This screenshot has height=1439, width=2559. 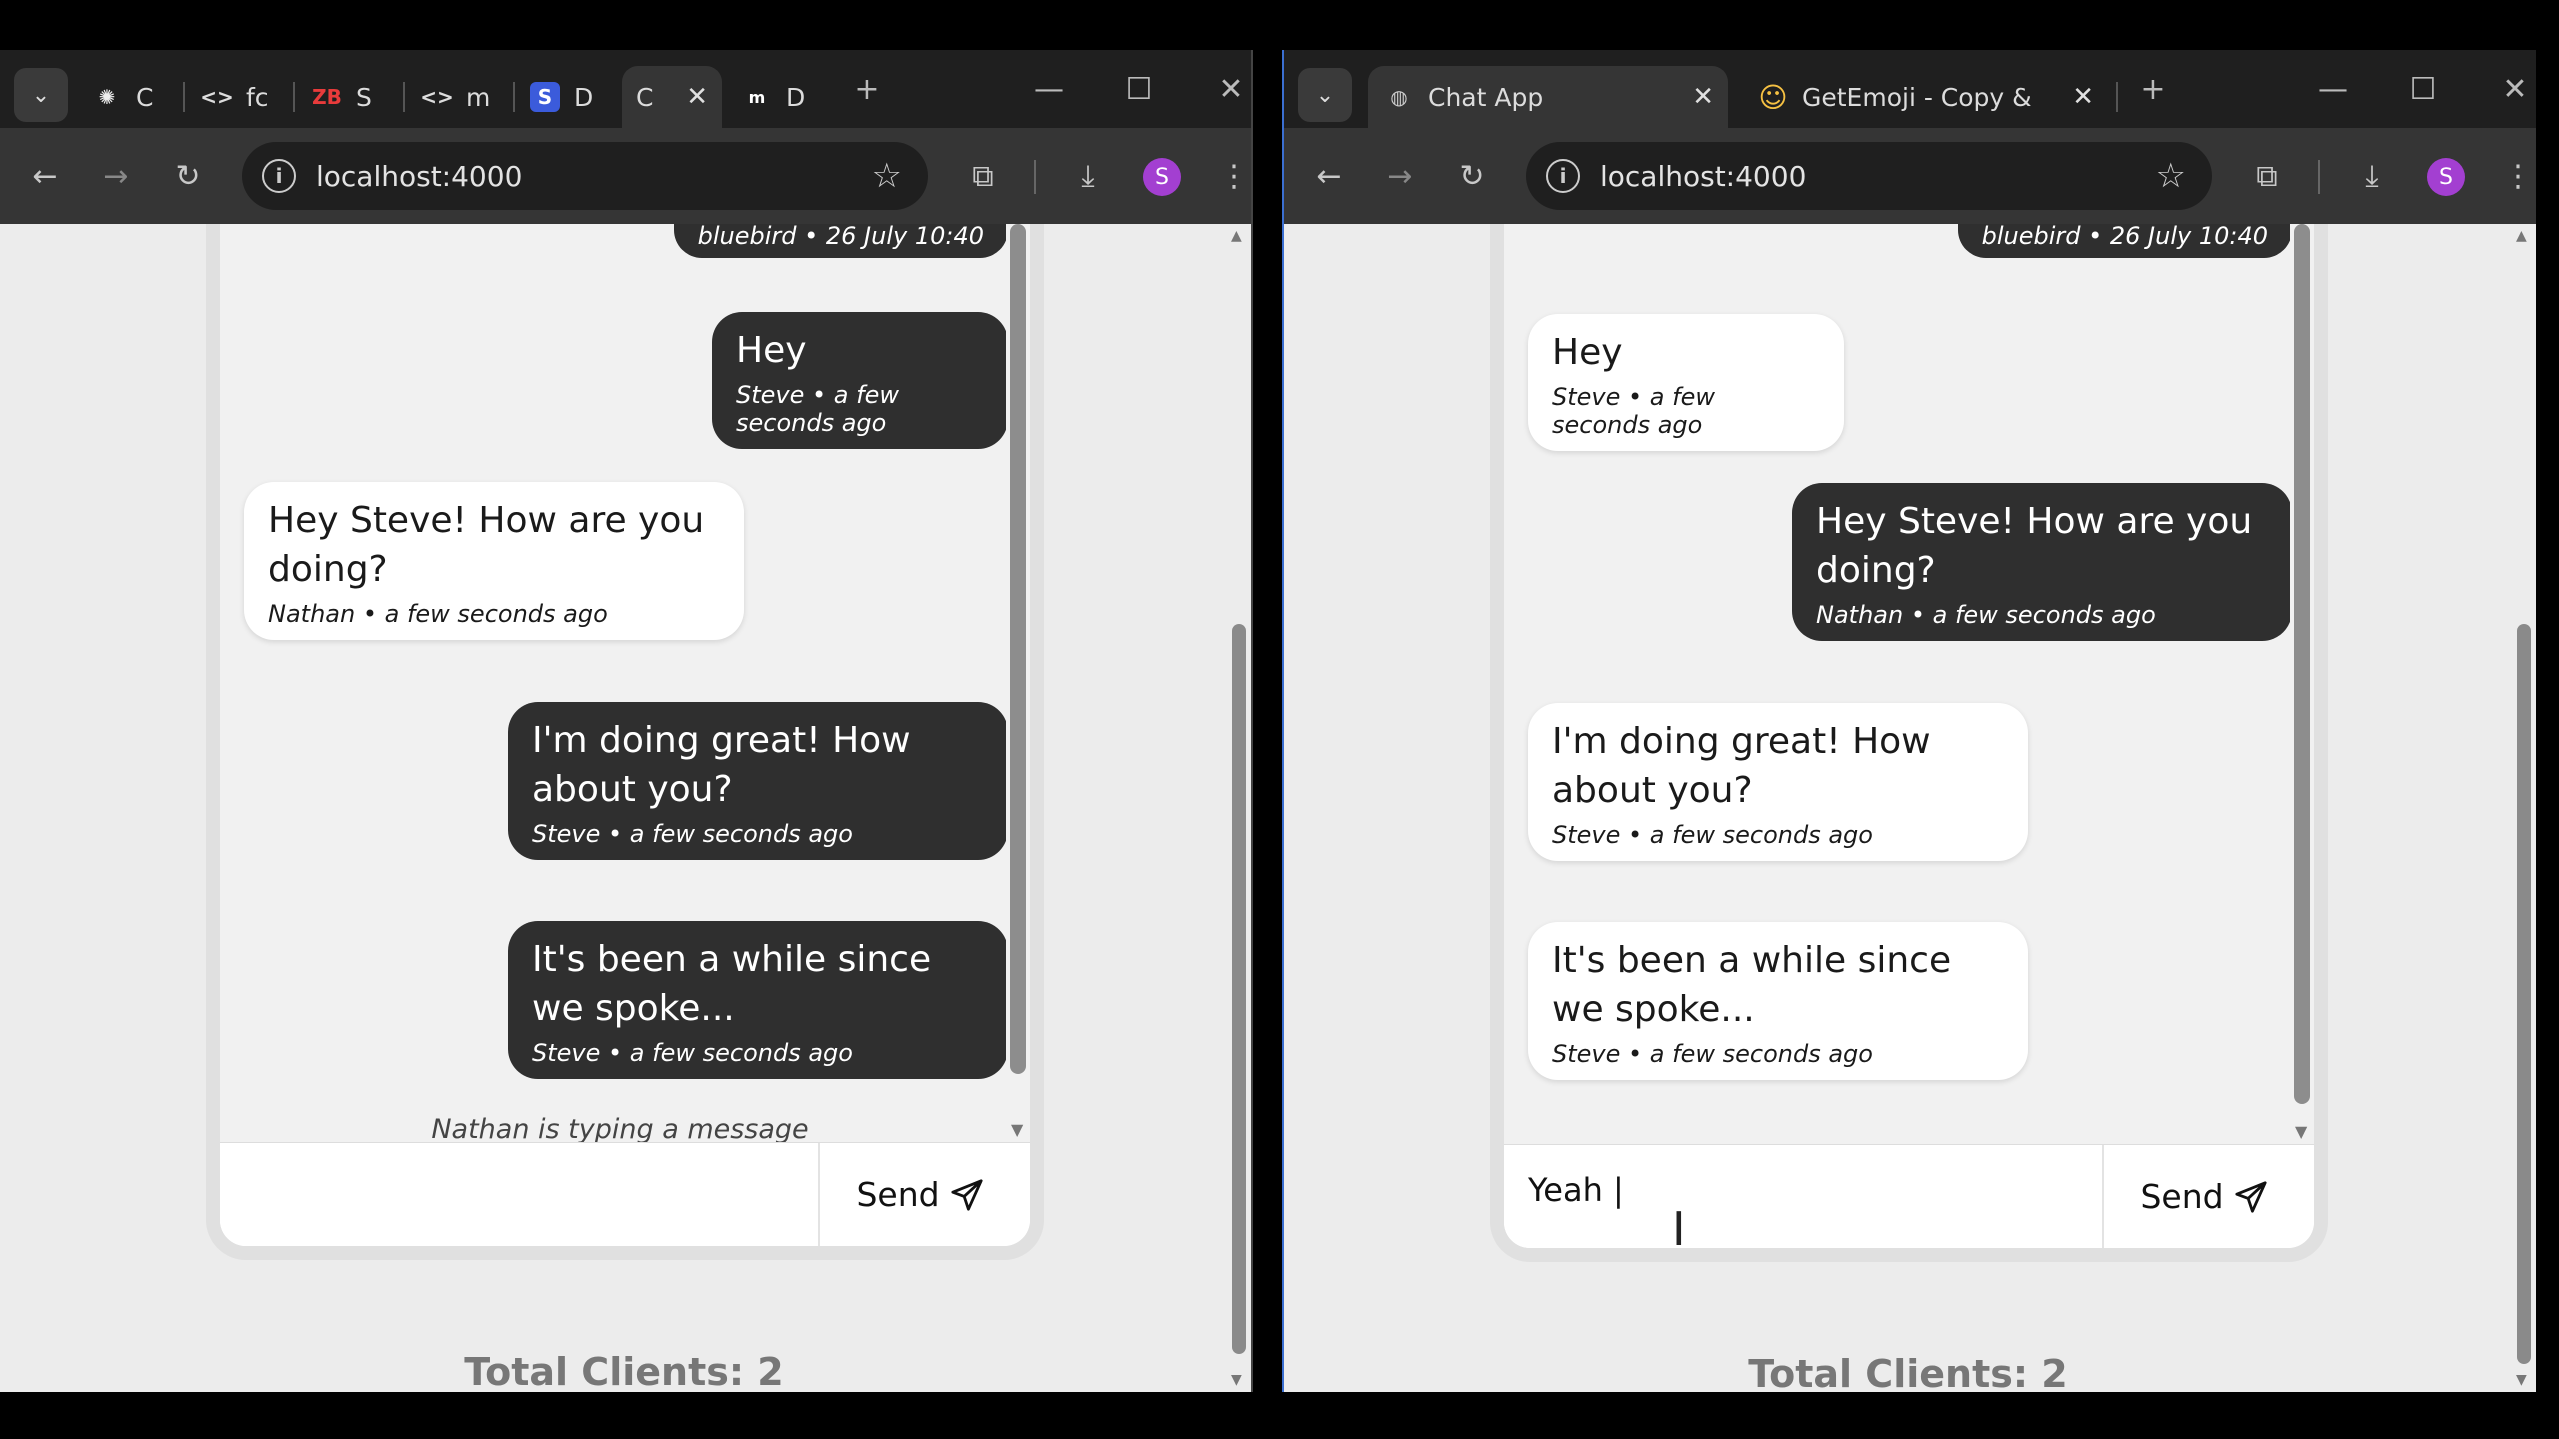 I want to click on browser-toolbar: ← → ↻ i localhost:4000 ☆ ⧉ ⤓ S ⋮, so click(x=625, y=176).